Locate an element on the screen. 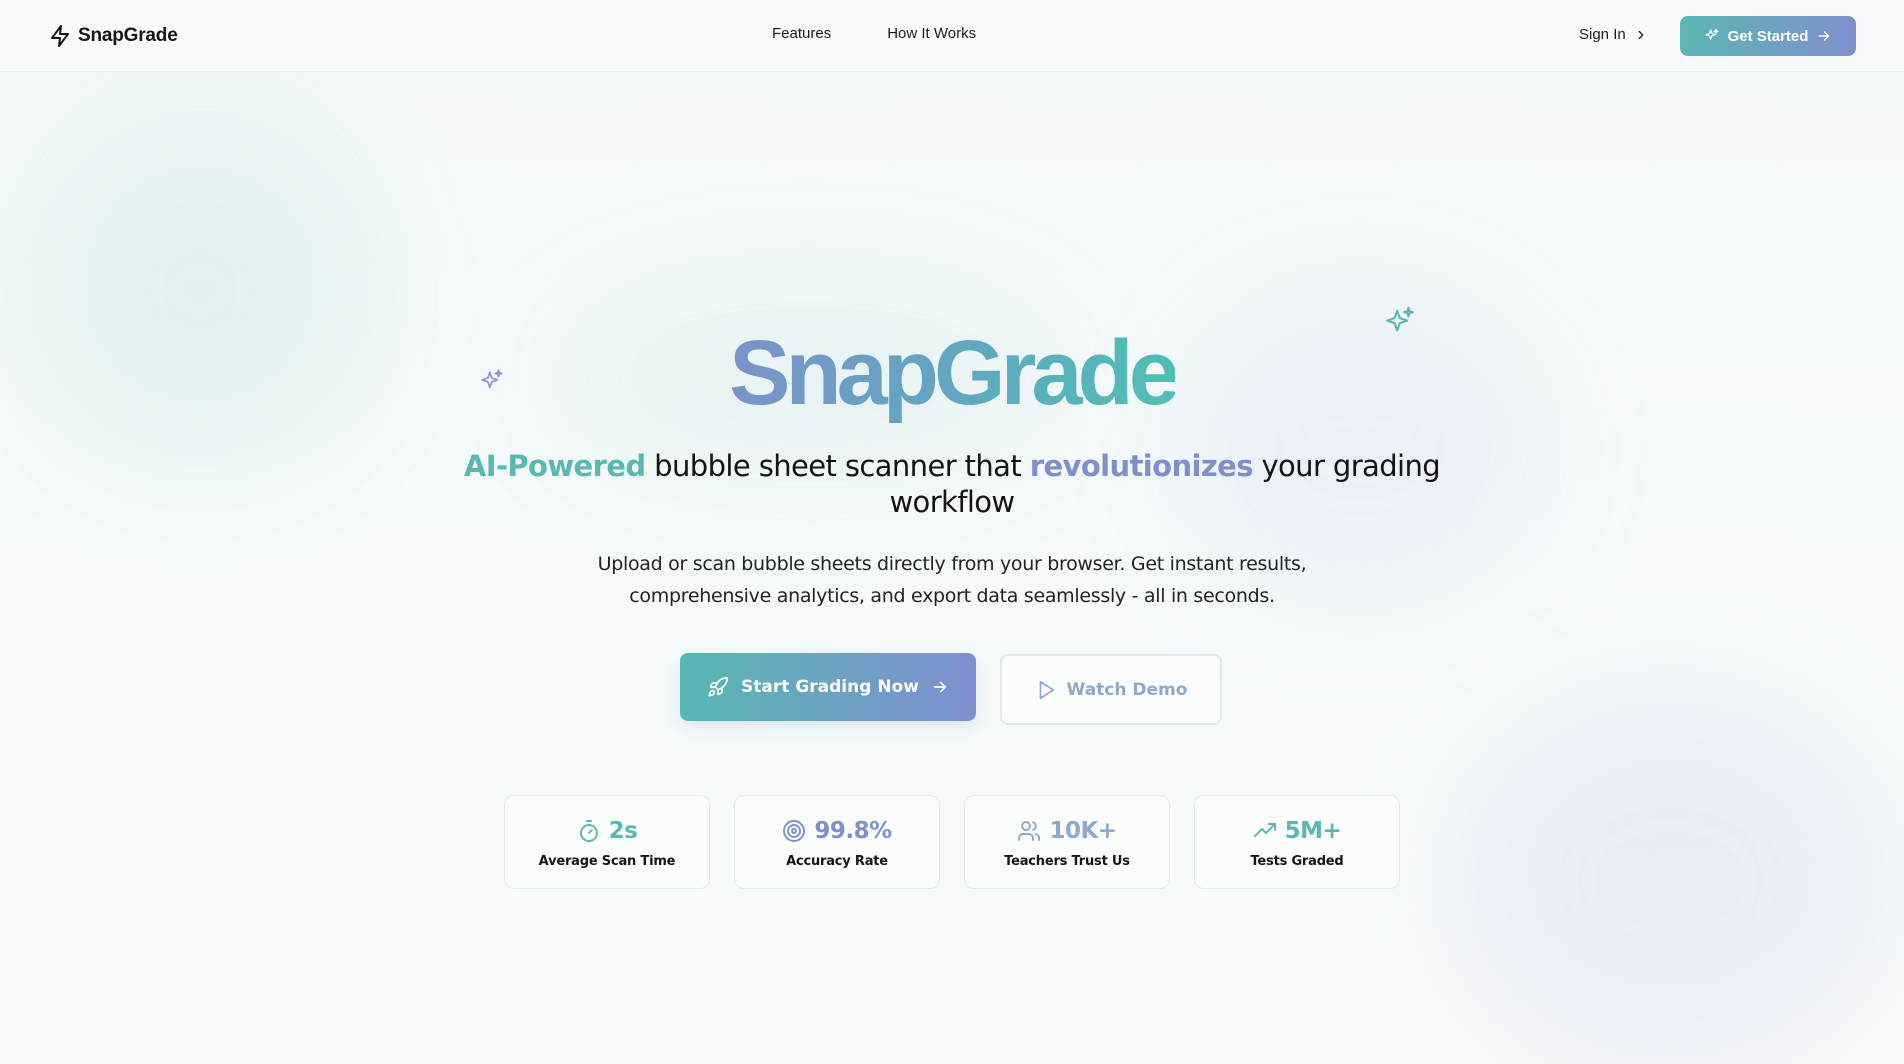 This screenshot has height=1064, width=1904. stat-value: 2s is located at coordinates (623, 830).